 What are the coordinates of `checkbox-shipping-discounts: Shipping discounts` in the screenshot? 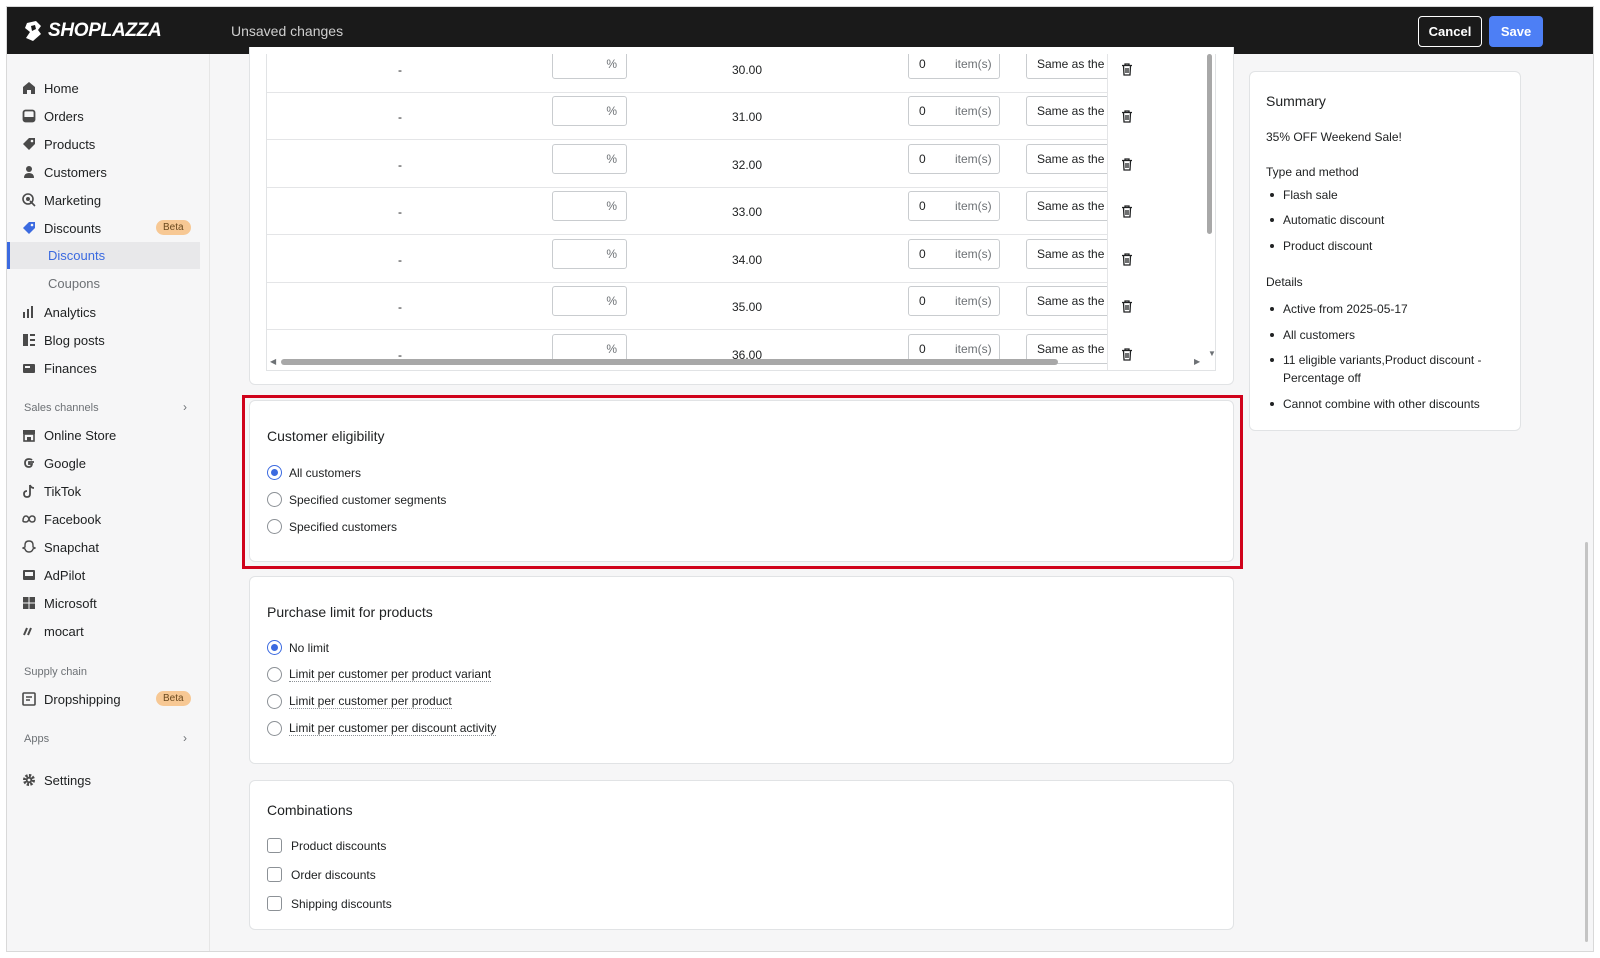 It's located at (329, 903).